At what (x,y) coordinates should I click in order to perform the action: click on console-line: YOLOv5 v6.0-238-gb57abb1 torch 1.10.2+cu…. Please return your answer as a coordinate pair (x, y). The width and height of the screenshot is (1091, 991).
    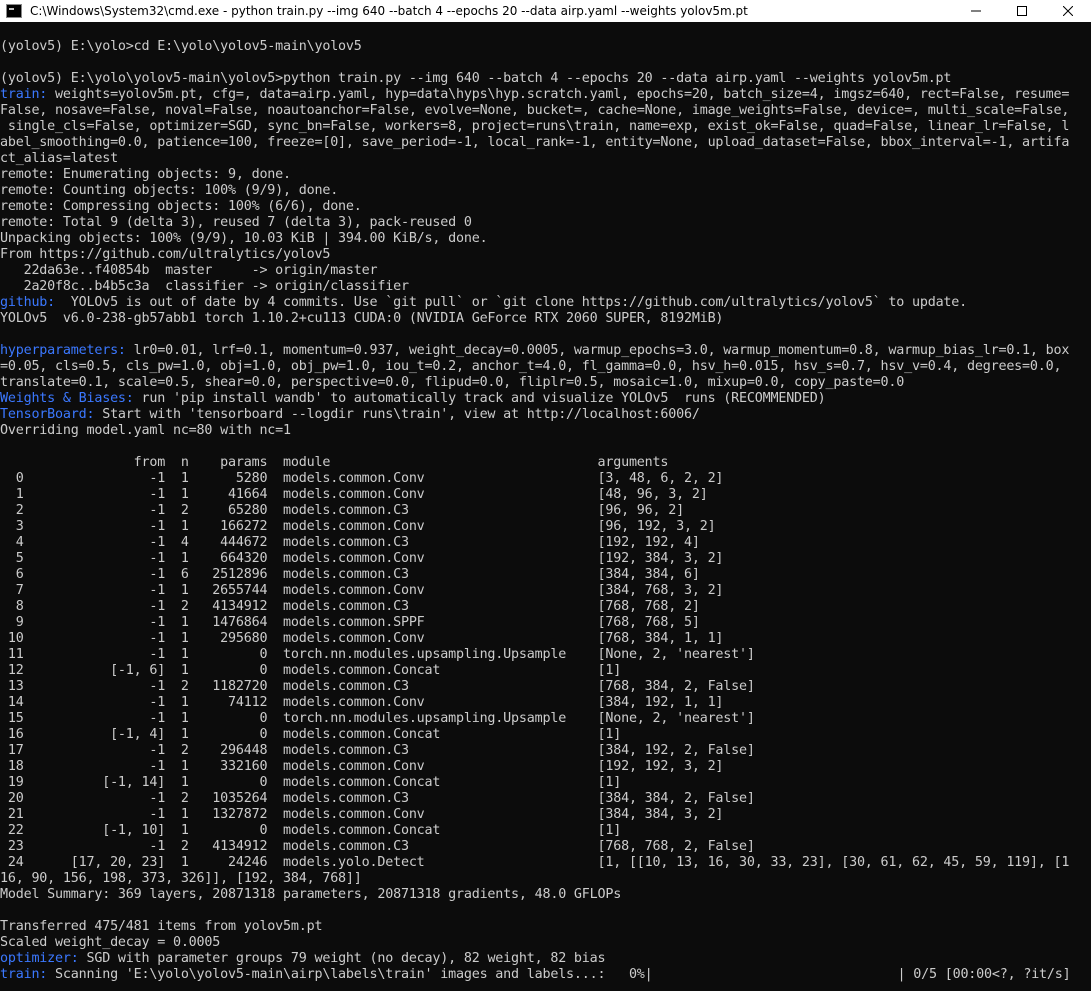
    Looking at the image, I should click on (545, 319).